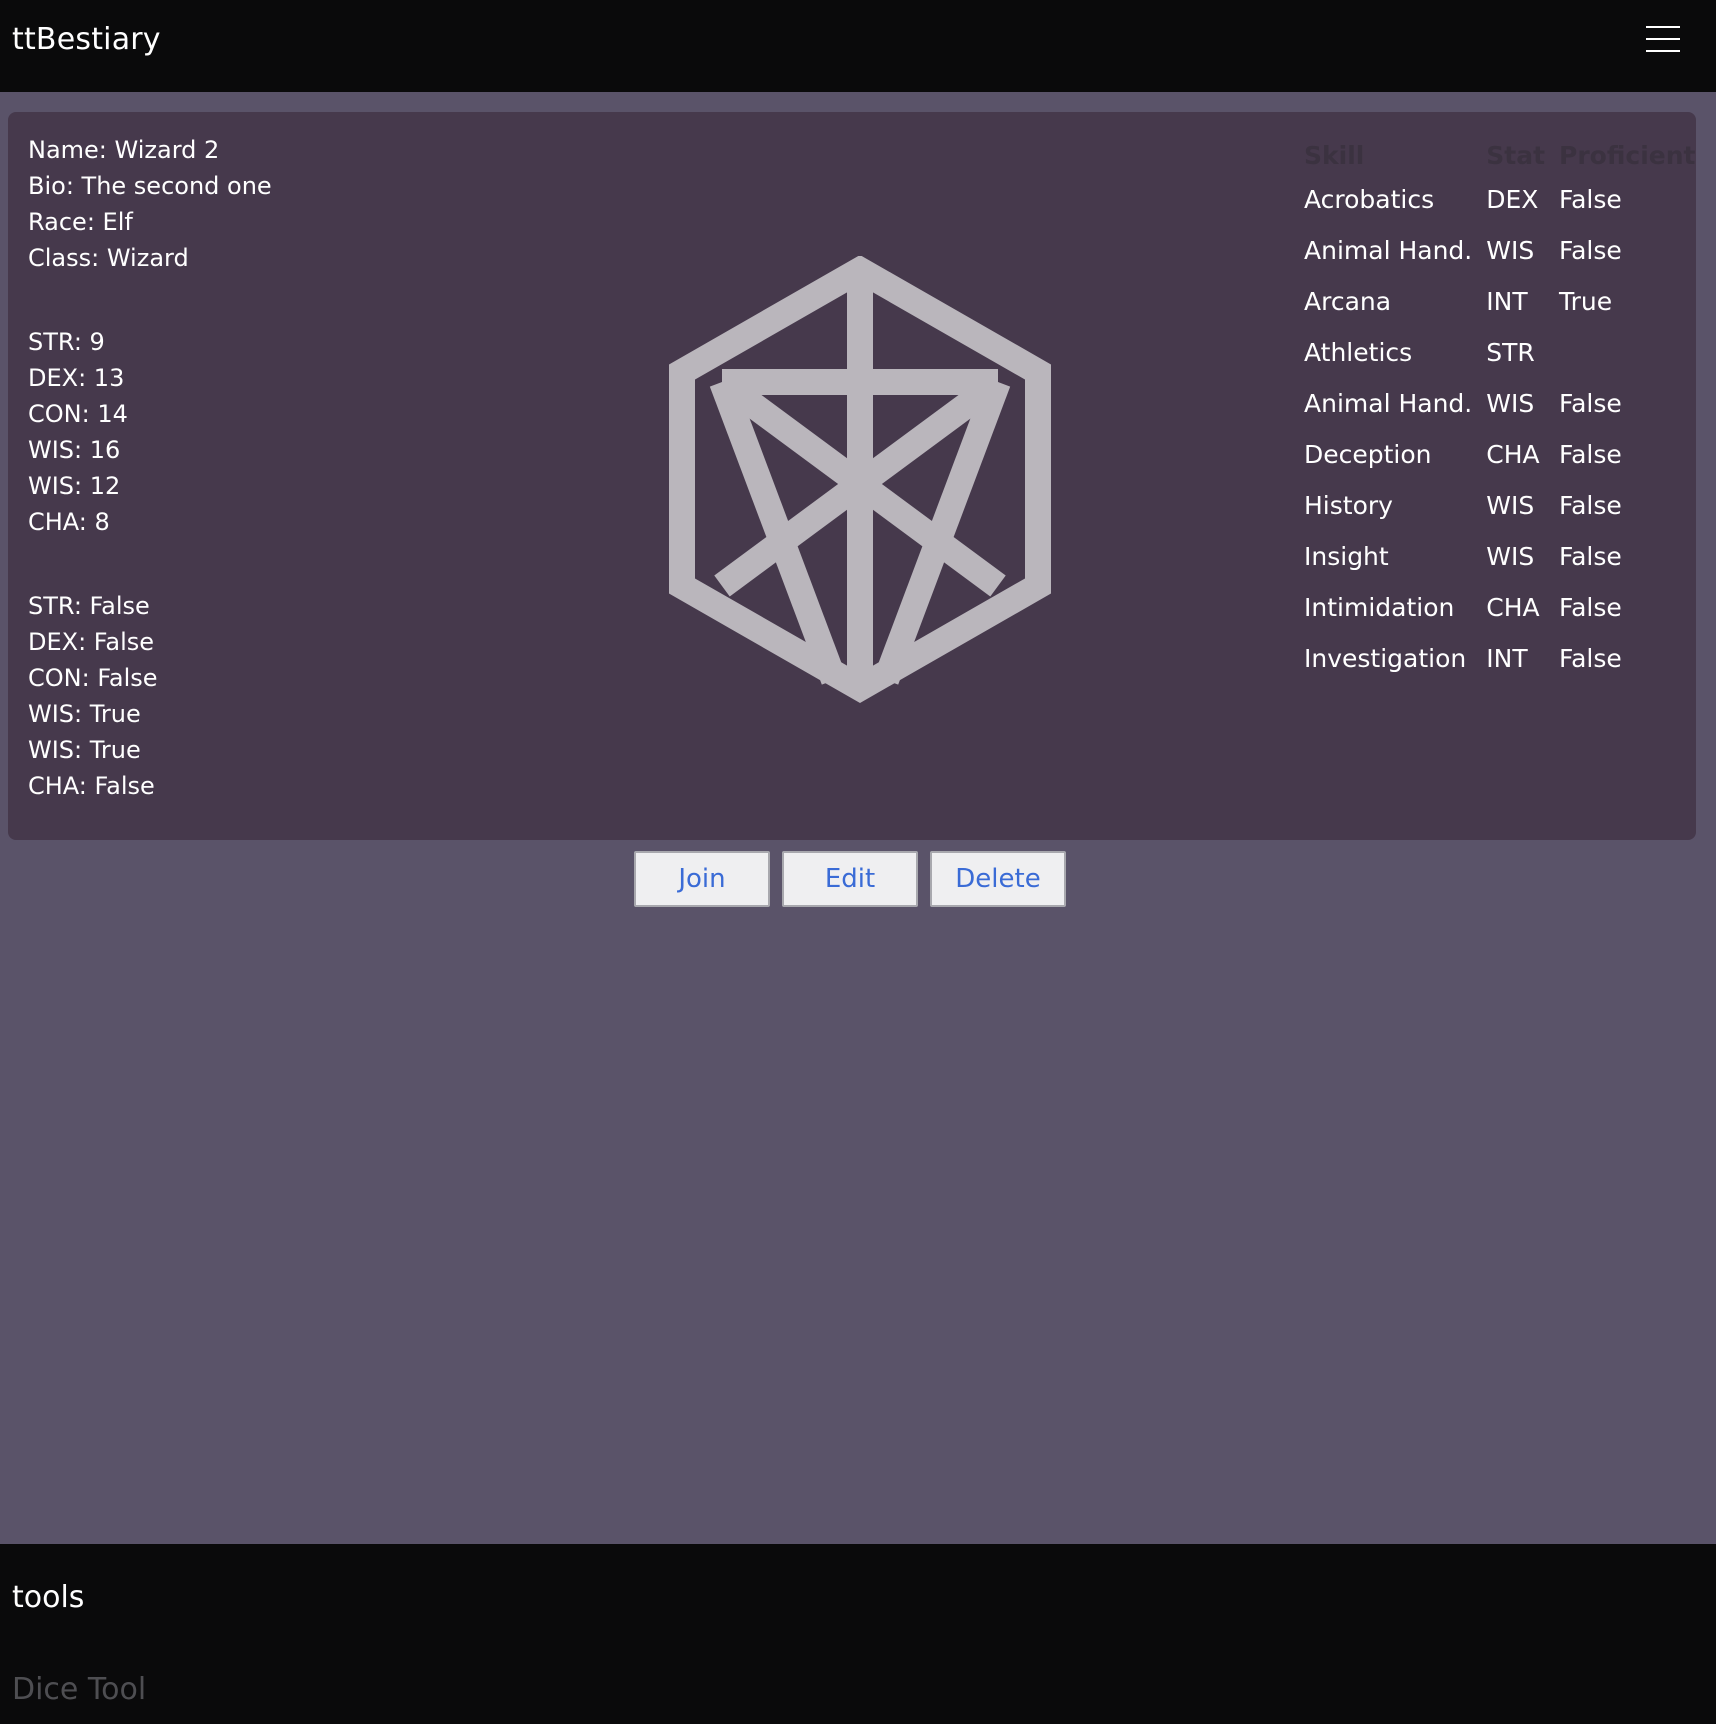 The height and width of the screenshot is (1724, 1716). What do you see at coordinates (1379, 607) in the screenshot?
I see `skill-name: Intimidation` at bounding box center [1379, 607].